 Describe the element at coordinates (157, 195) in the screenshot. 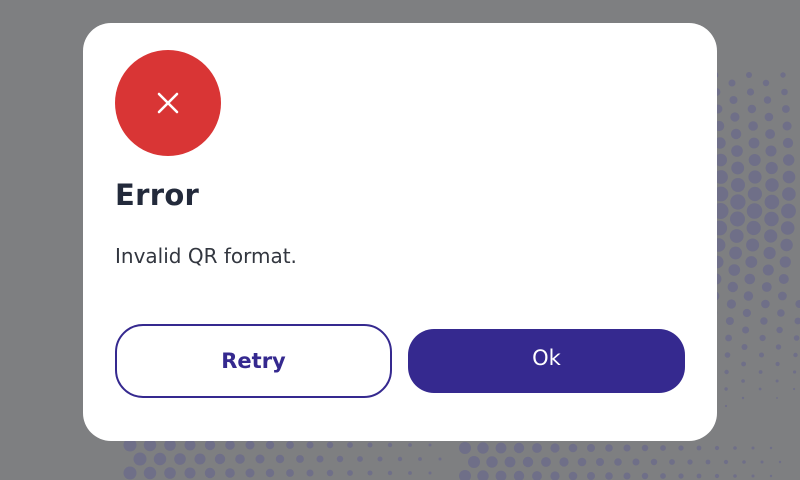

I see `dialog-title: Error` at that location.